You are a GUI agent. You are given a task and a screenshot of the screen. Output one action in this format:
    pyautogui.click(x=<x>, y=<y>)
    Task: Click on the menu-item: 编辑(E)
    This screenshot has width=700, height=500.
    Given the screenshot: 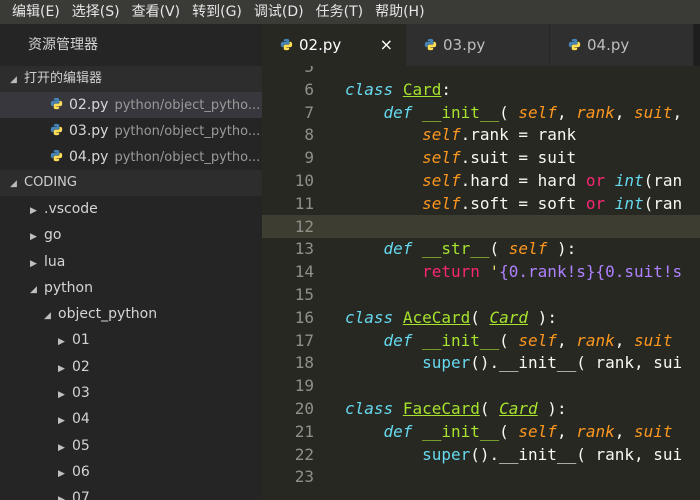 What is the action you would take?
    pyautogui.click(x=36, y=12)
    